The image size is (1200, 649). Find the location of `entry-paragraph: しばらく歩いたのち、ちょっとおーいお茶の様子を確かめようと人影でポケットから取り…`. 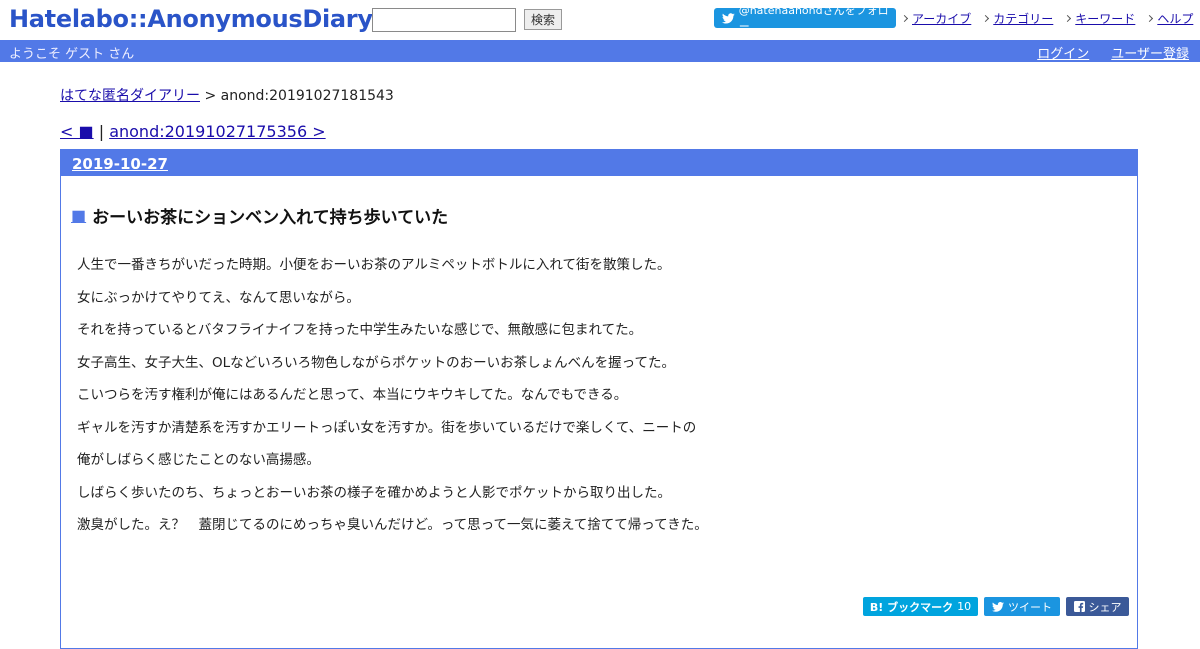

entry-paragraph: しばらく歩いたのち、ちょっとおーいお茶の様子を確かめようと人影でポケットから取り… is located at coordinates (374, 493).